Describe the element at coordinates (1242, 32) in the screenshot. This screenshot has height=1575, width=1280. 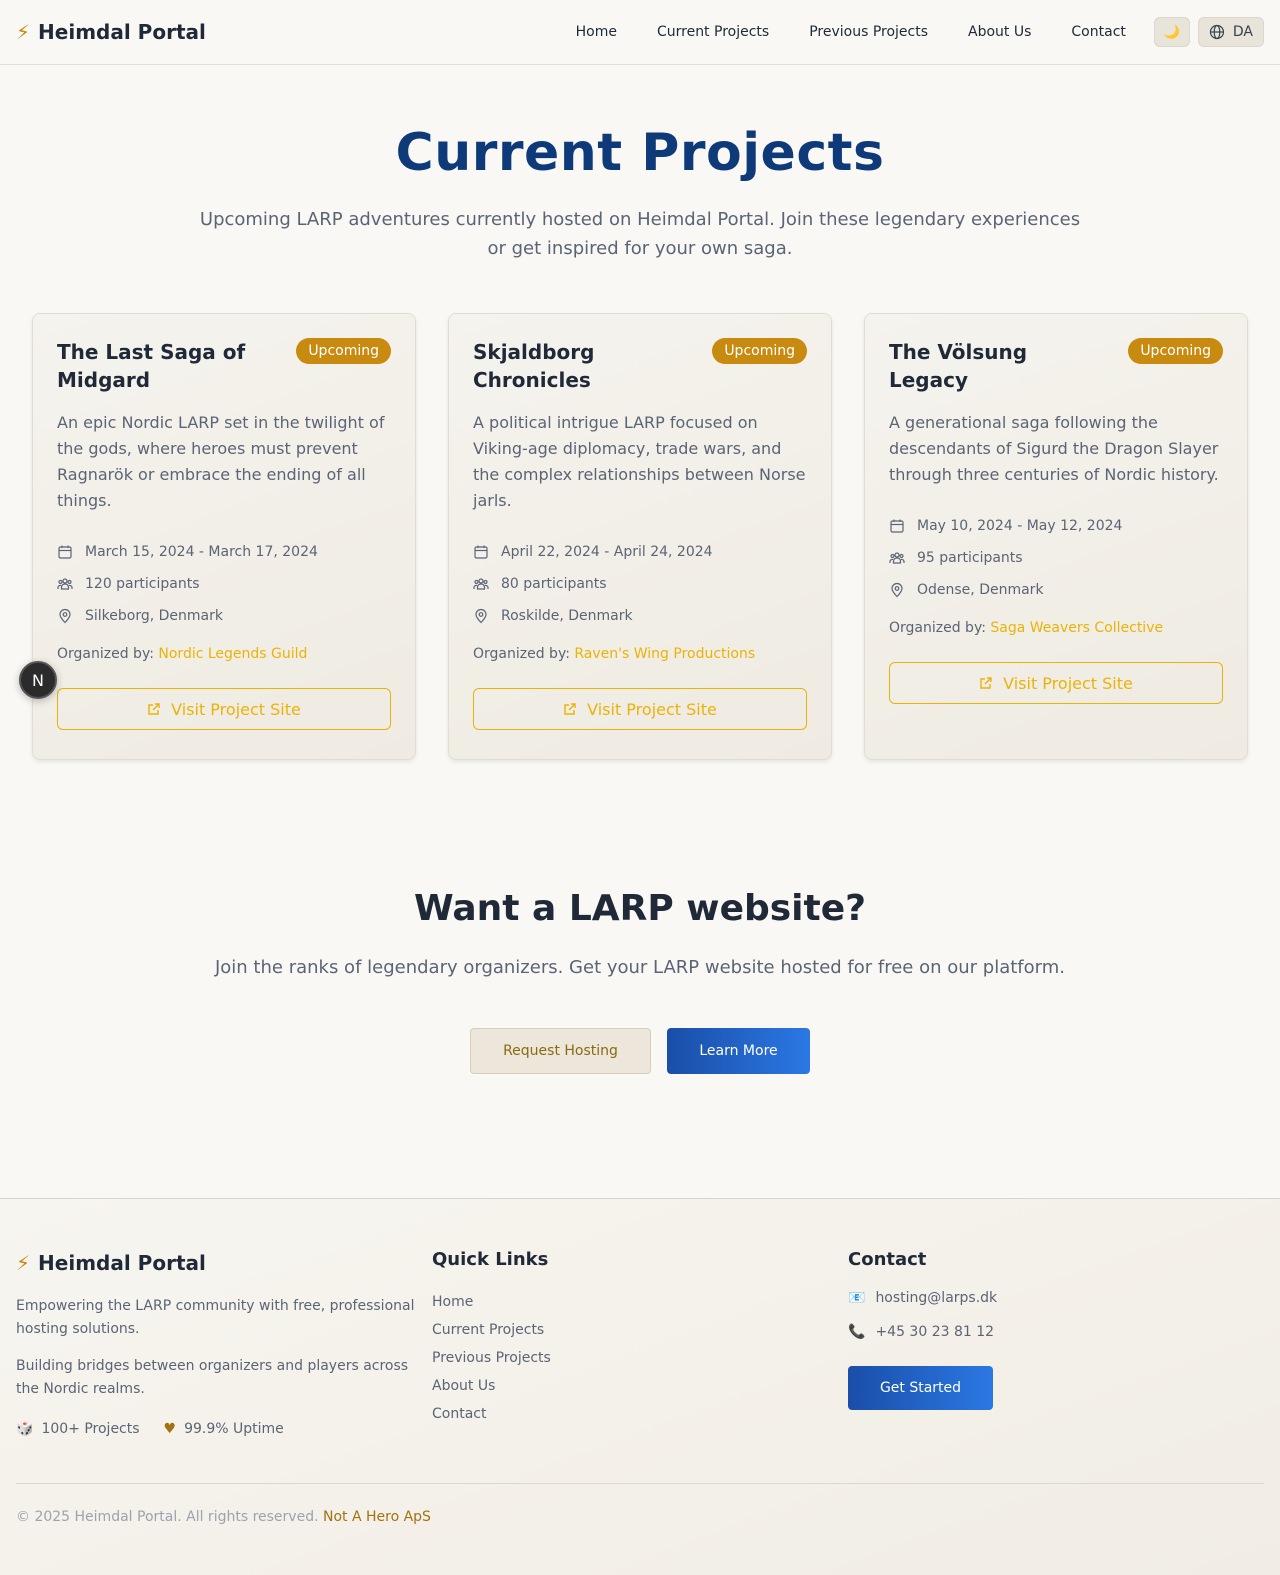
I see `language-label: DA` at that location.